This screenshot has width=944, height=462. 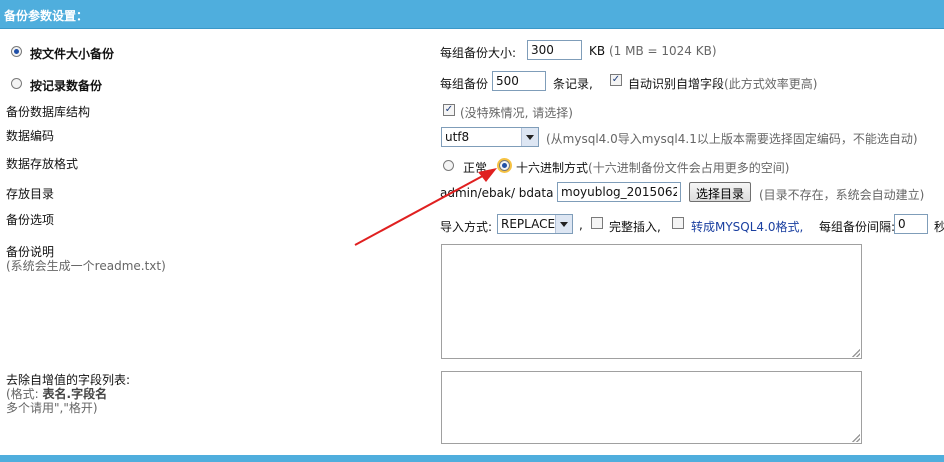 What do you see at coordinates (422, 208) in the screenshot?
I see `arrow-line` at bounding box center [422, 208].